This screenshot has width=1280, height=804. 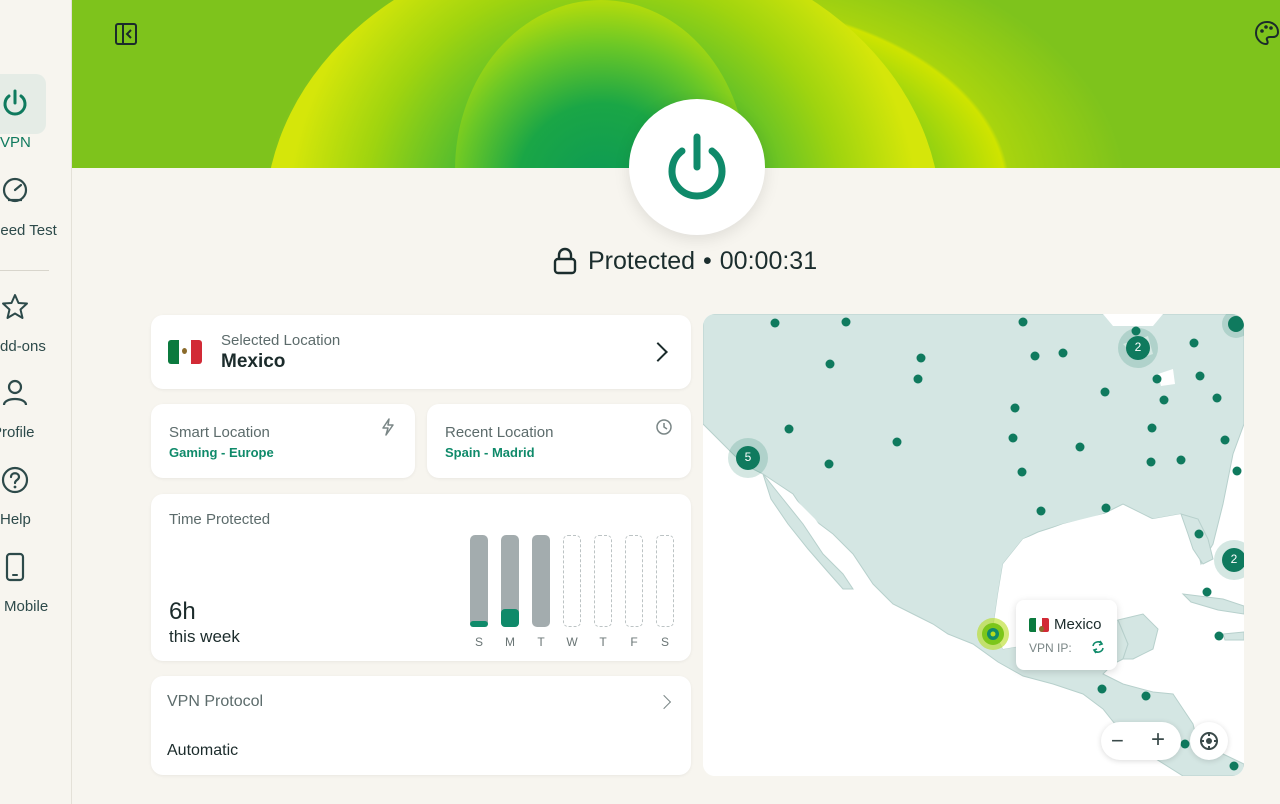 I want to click on zoom-controls: − +, so click(x=1141, y=741).